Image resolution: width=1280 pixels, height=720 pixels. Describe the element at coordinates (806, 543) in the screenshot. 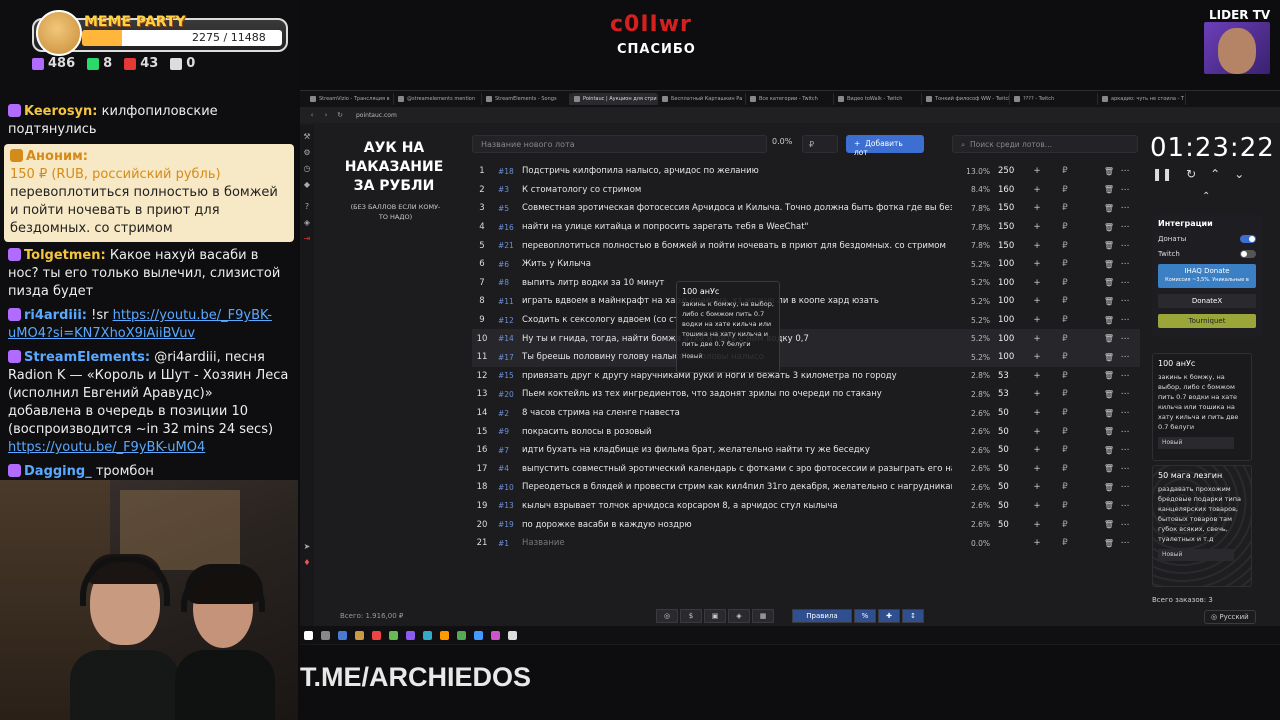

I see `lot-row: 21 #1 Название 0.0% + ₽ 🗑 ⋯` at that location.